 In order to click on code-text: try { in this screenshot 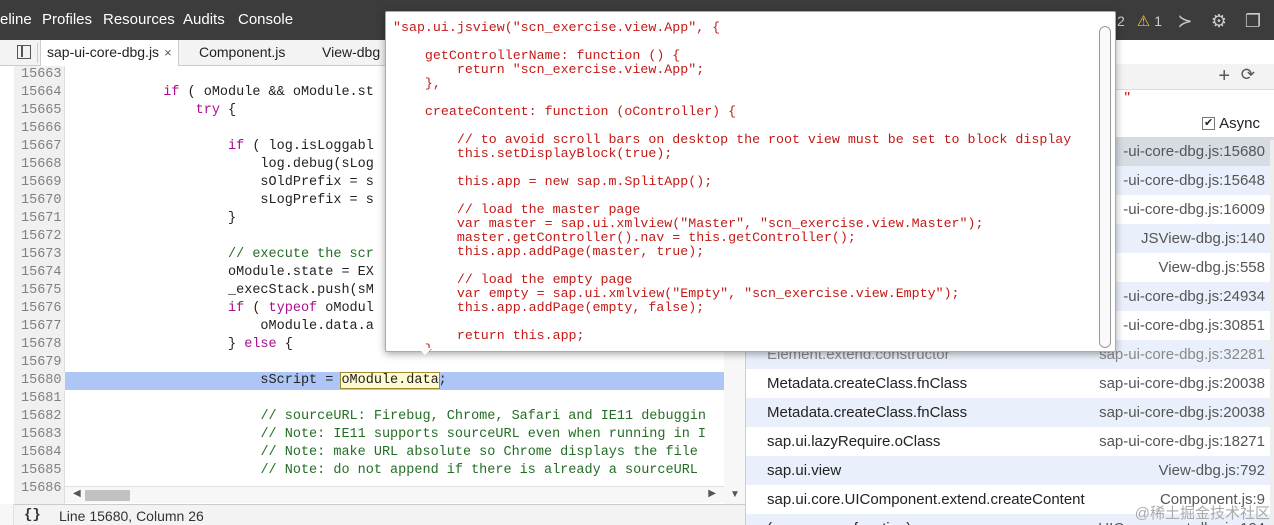, I will do `click(216, 110)`.